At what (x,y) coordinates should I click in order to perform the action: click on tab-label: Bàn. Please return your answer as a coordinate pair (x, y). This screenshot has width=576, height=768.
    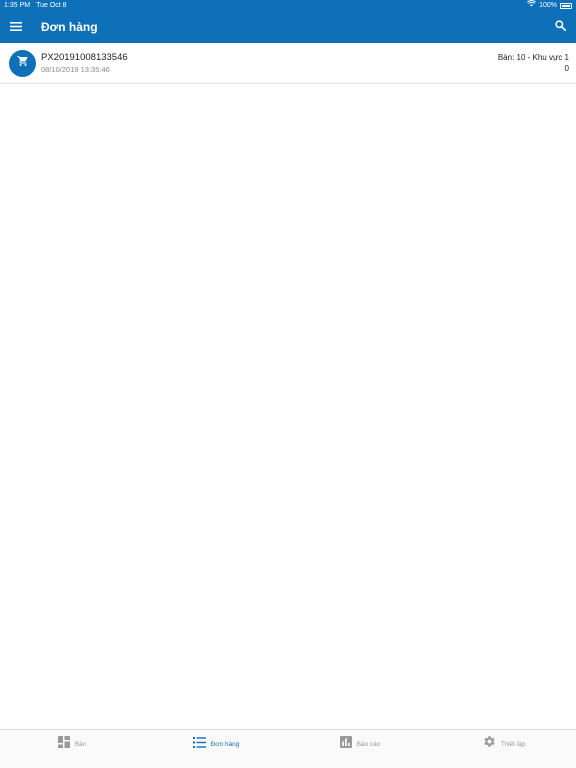
    Looking at the image, I should click on (80, 744).